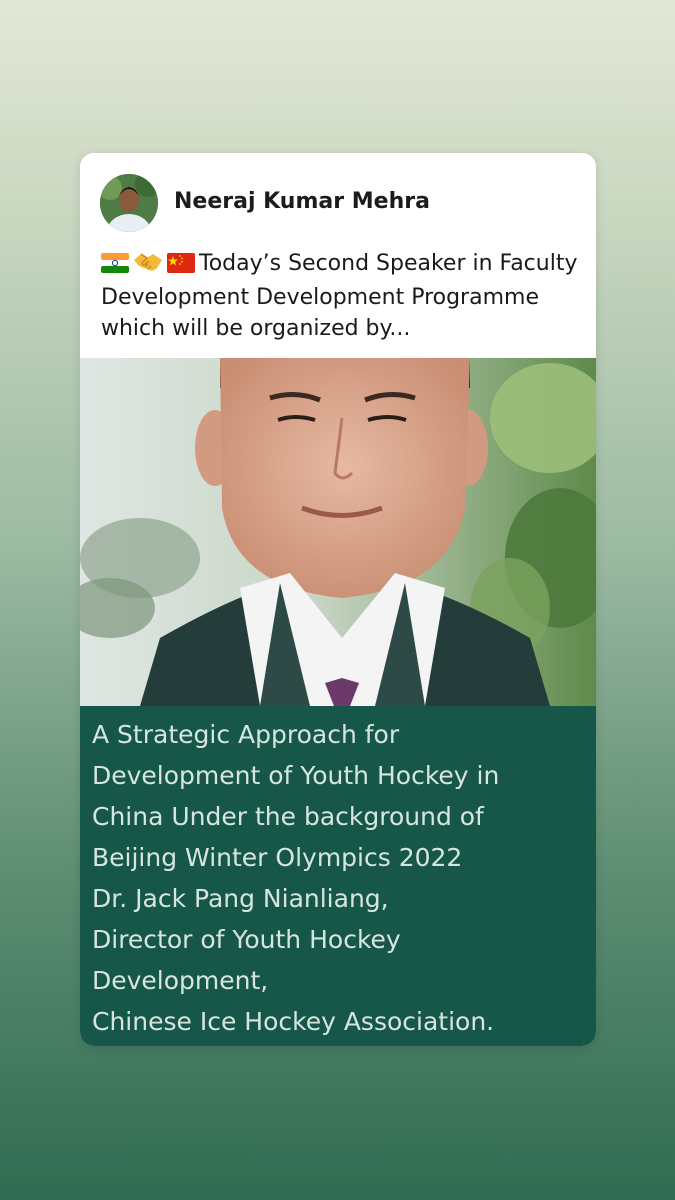 The width and height of the screenshot is (675, 1200). I want to click on handshake-icon, so click(148, 266).